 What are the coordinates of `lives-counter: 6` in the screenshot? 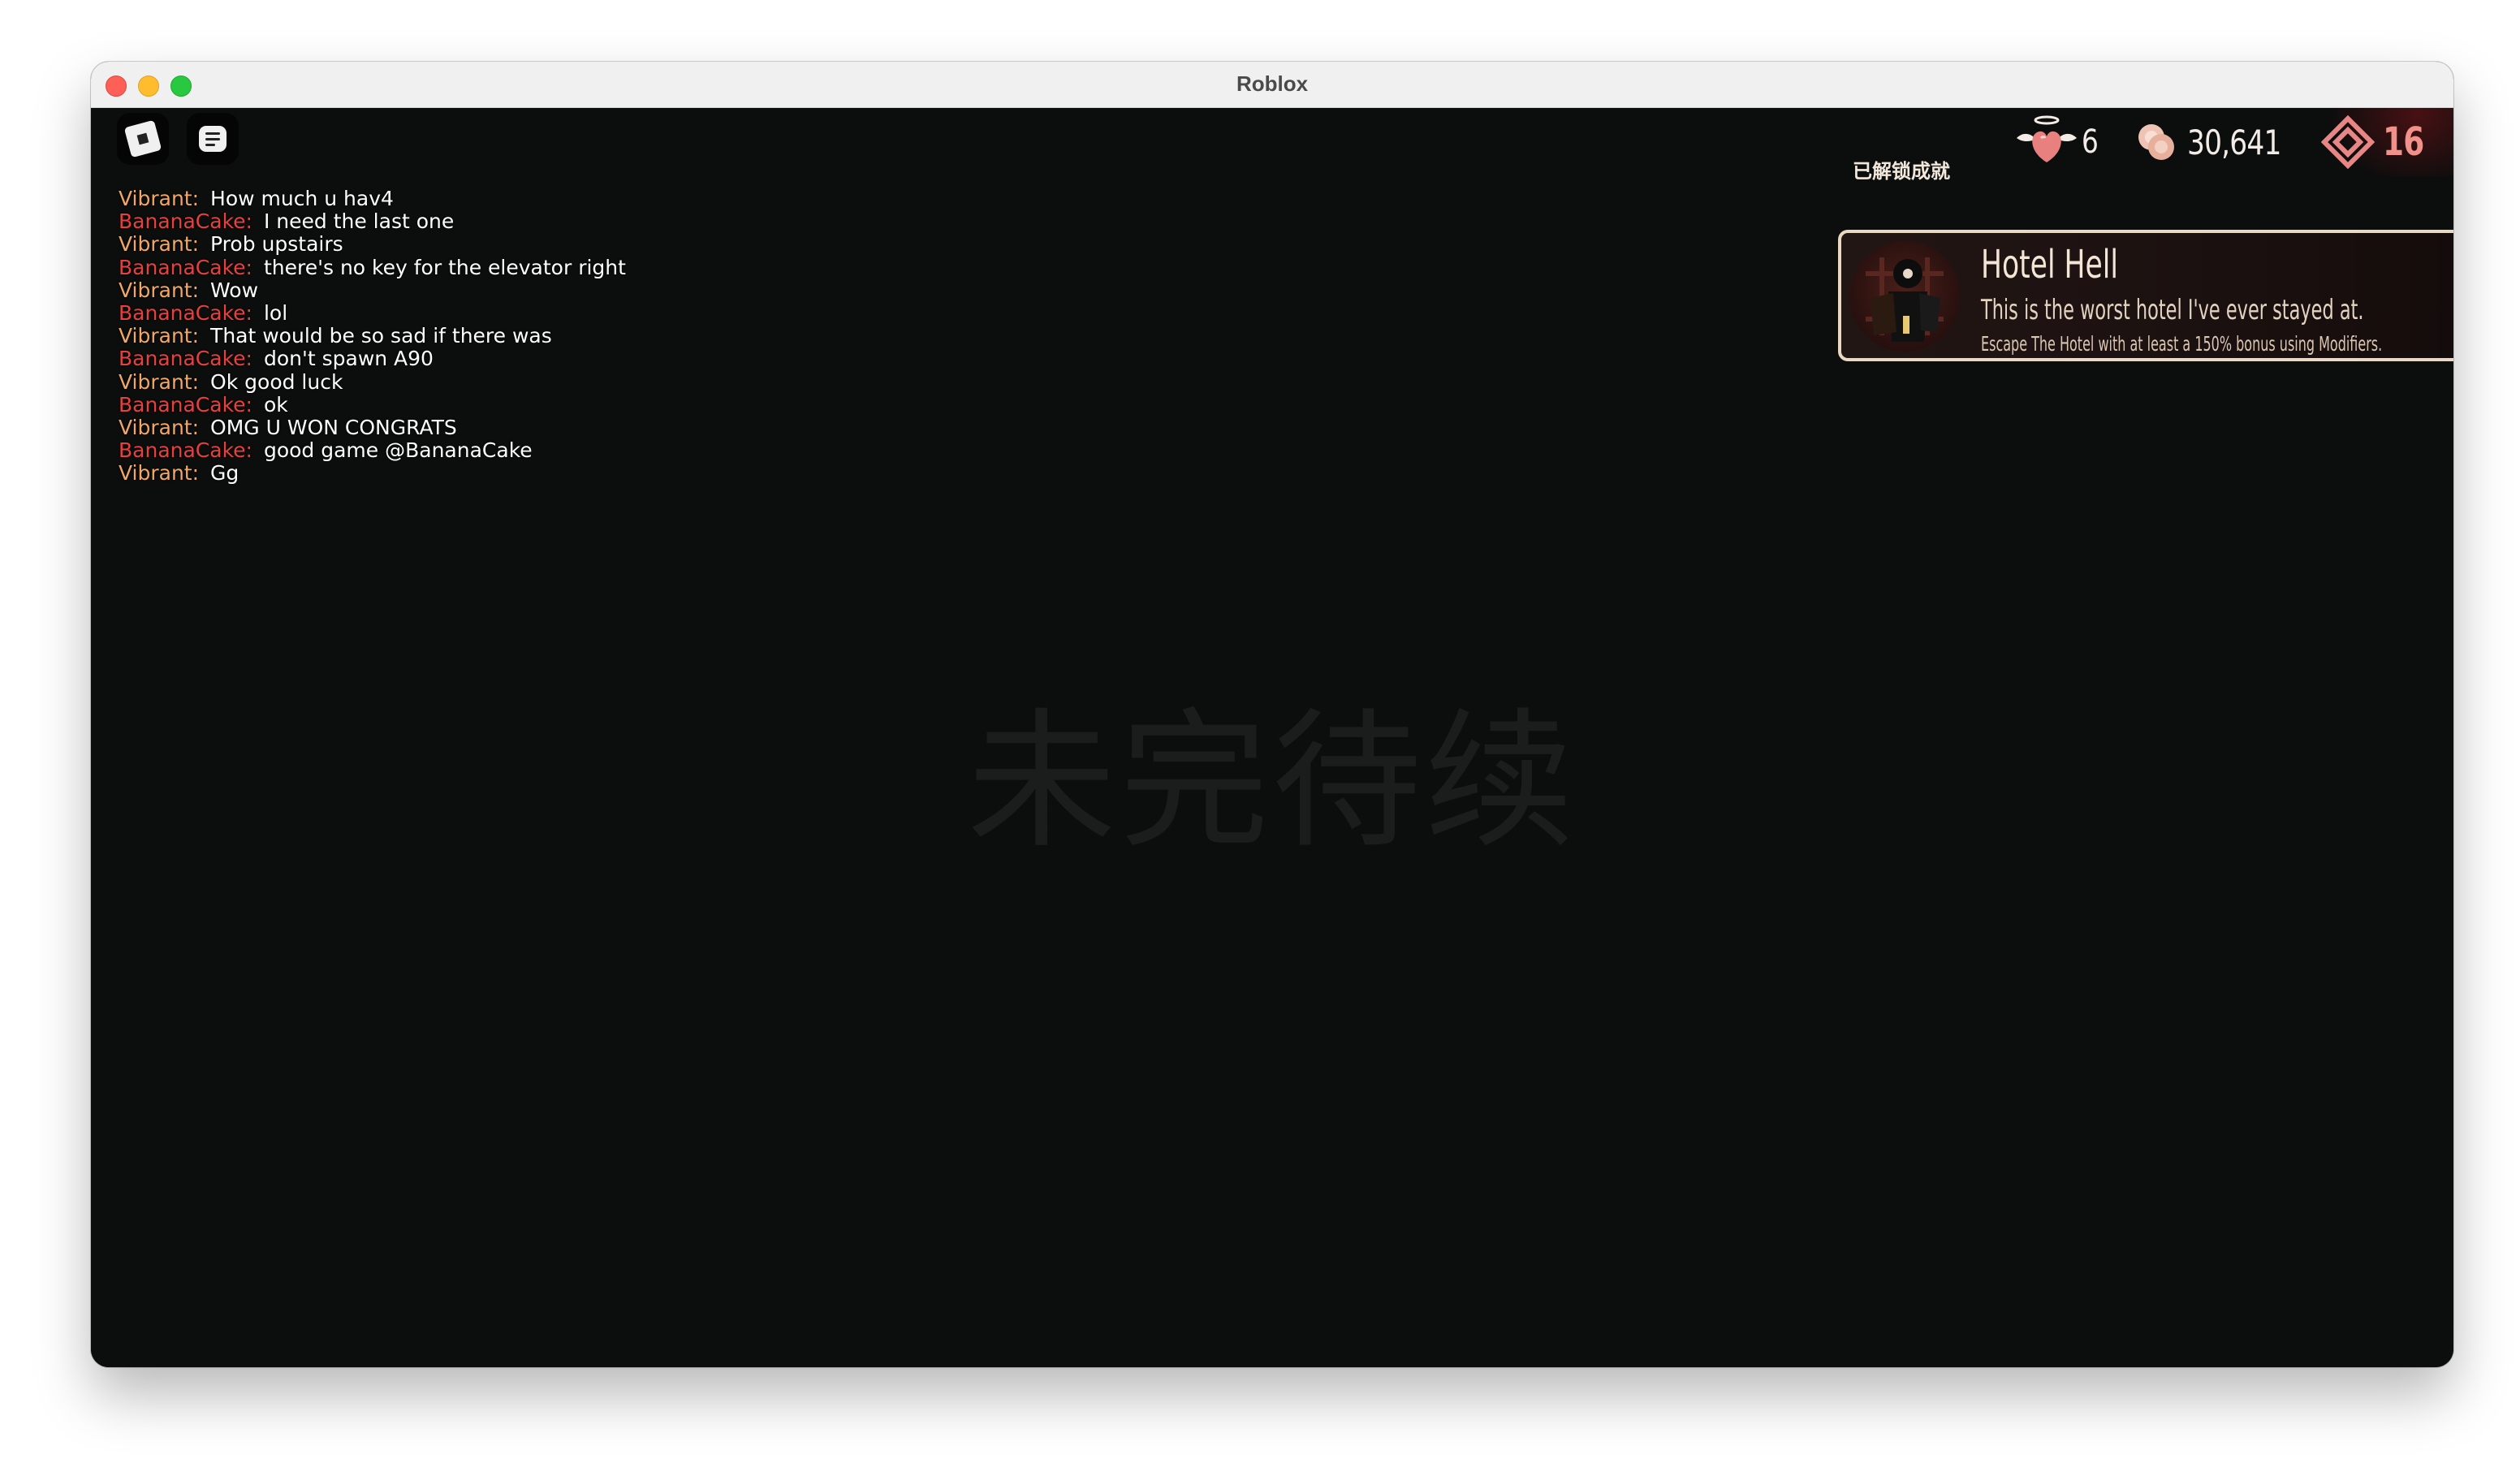 It's located at (2059, 142).